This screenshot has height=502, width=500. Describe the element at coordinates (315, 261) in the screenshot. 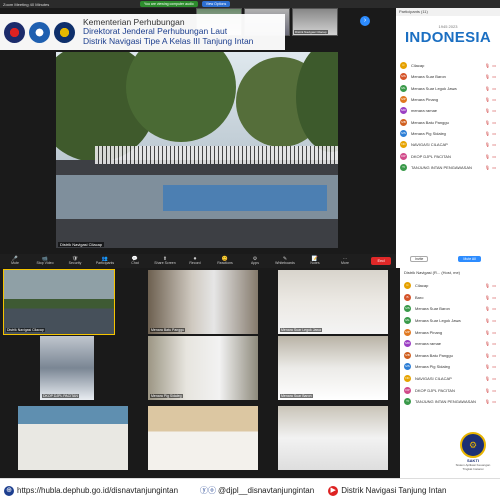

I see `notes-button: 📝 Notes` at that location.